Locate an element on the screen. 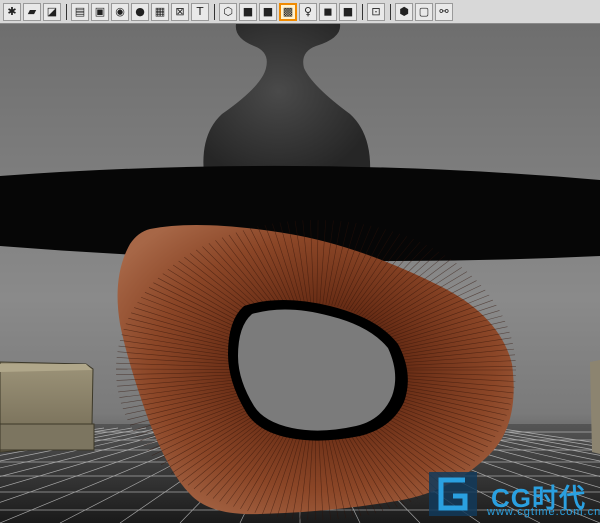  cg-logo-icon is located at coordinates (453, 494).